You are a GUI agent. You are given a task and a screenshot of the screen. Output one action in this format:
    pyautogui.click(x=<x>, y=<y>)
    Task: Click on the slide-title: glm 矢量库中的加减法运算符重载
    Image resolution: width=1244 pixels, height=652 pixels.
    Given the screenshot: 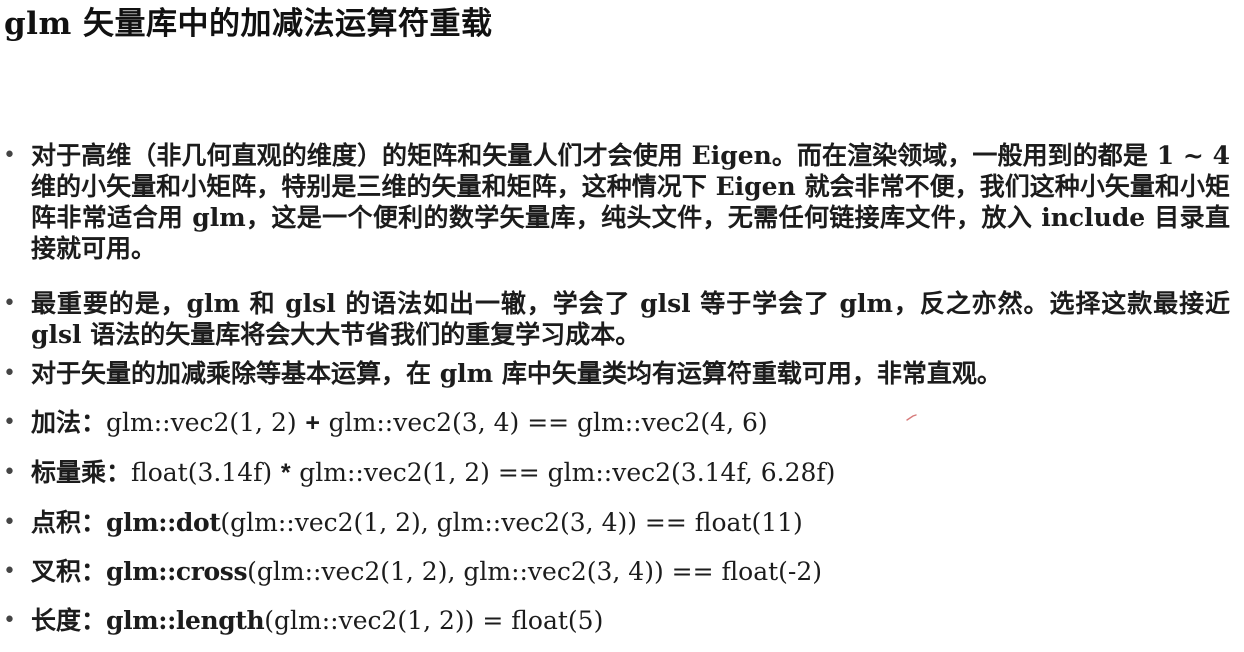 What is the action you would take?
    pyautogui.click(x=248, y=24)
    